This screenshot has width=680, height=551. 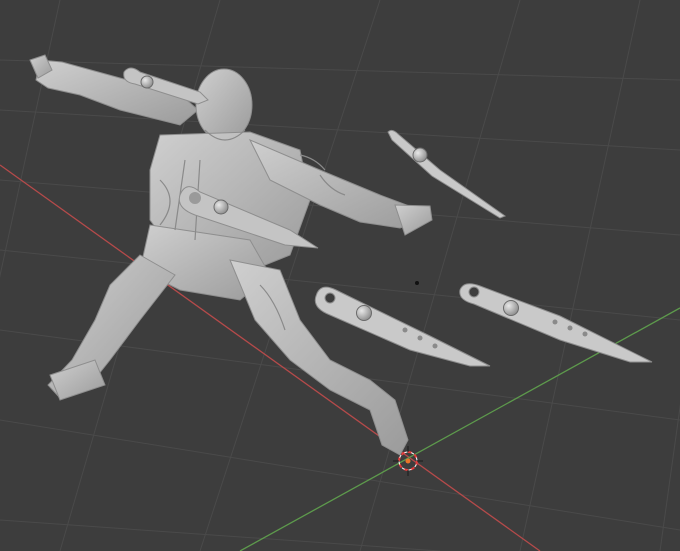 What do you see at coordinates (417, 283) in the screenshot?
I see `pivot-dot-icon` at bounding box center [417, 283].